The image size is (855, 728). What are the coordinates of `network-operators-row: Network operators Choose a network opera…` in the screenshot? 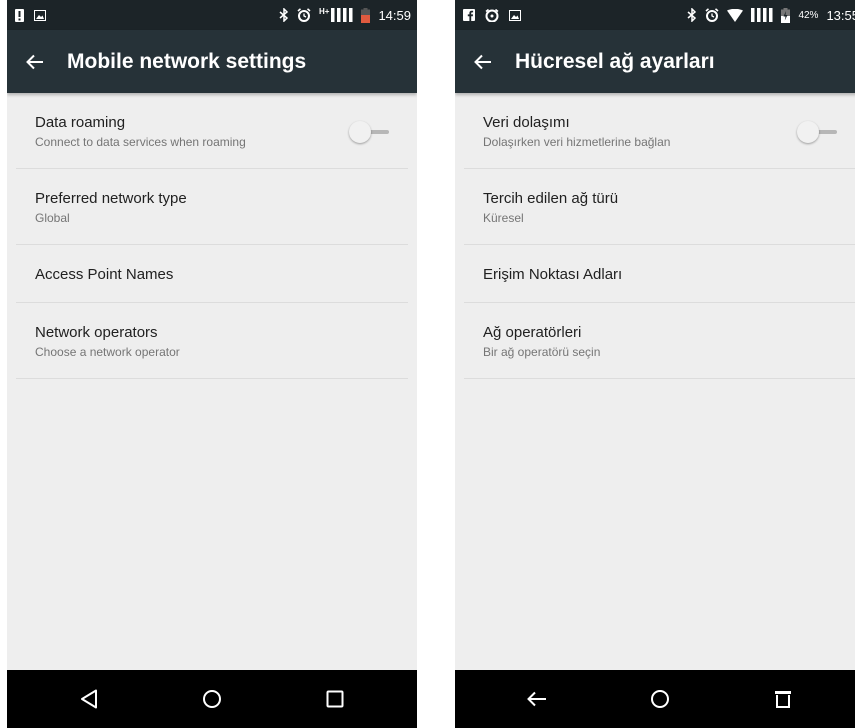 It's located at (212, 341).